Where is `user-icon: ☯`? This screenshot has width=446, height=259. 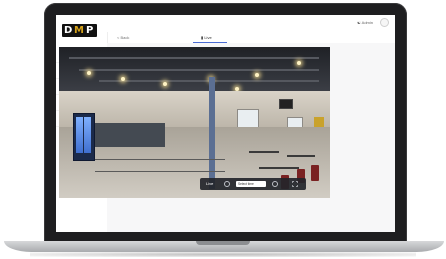 user-icon: ☯ is located at coordinates (359, 22).